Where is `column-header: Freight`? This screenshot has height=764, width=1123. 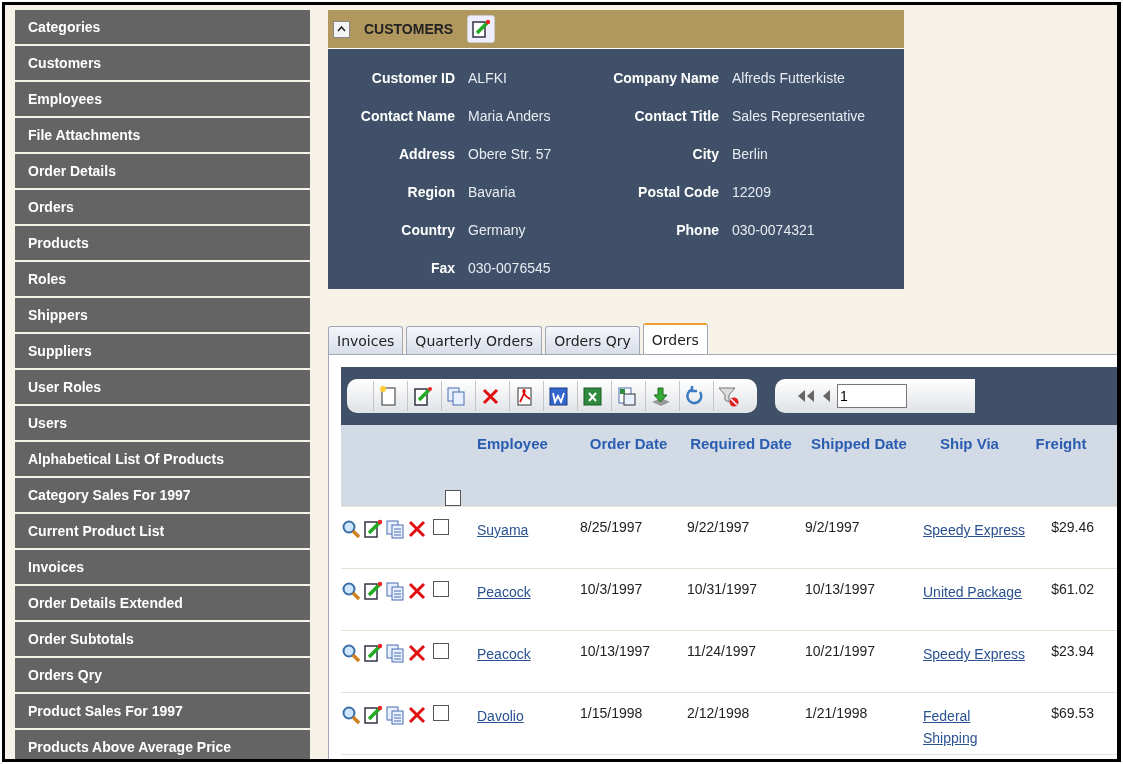
column-header: Freight is located at coordinates (1066, 470).